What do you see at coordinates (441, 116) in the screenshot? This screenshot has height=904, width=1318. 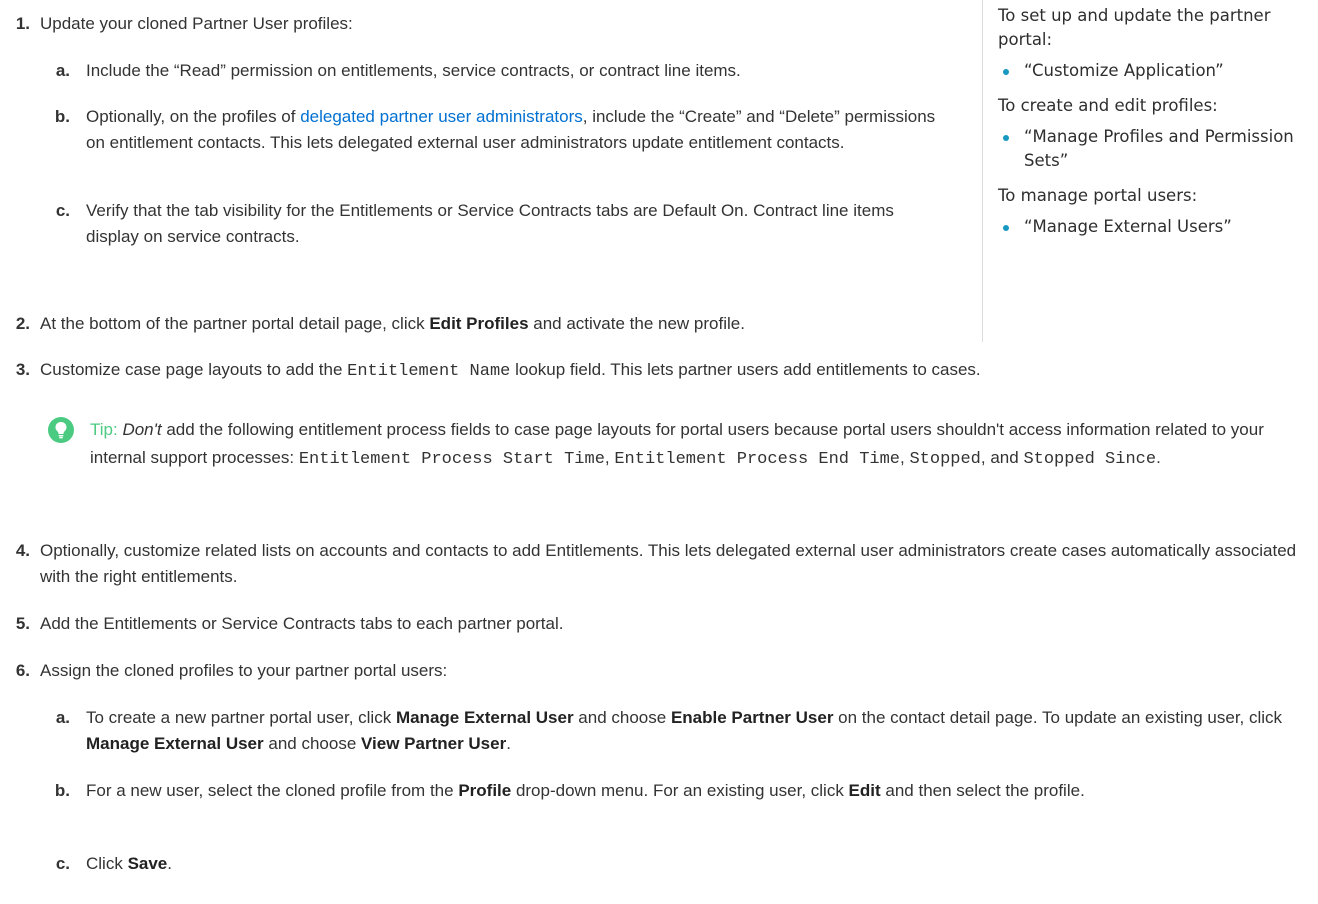 I see `delegated-admin-link: delegated partner user administrators` at bounding box center [441, 116].